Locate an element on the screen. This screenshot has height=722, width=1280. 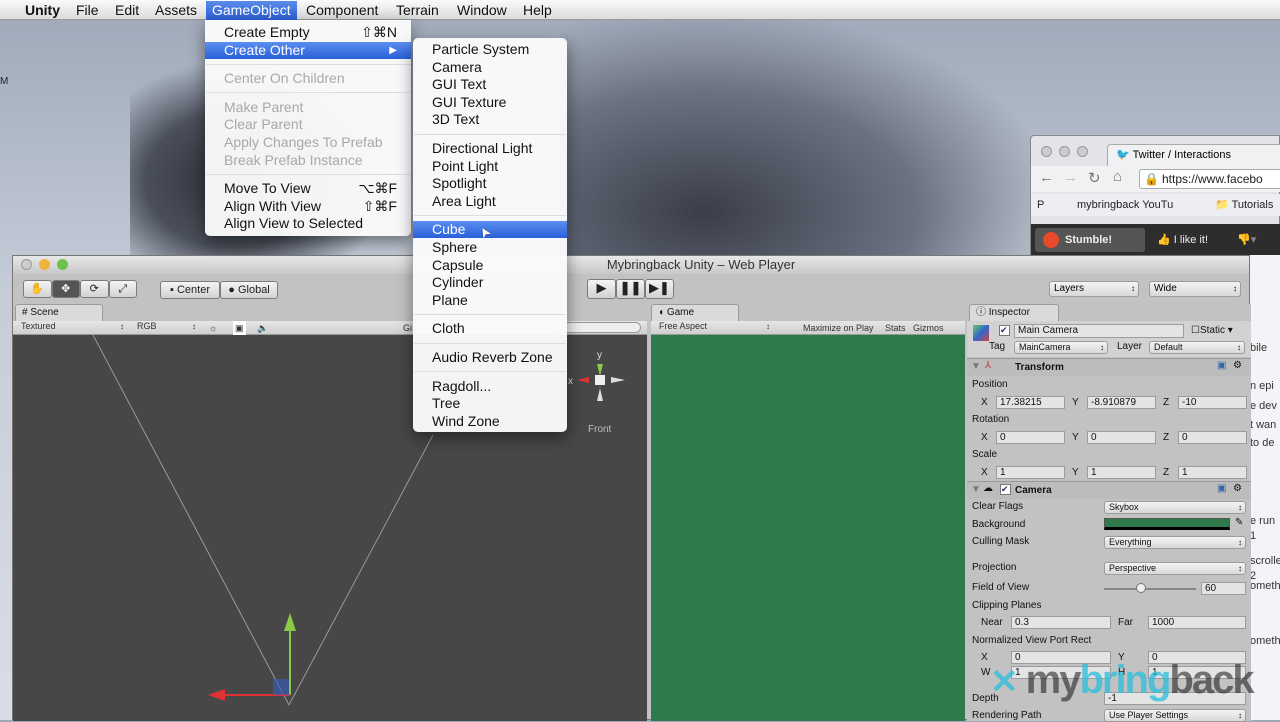
menu-file: File is located at coordinates (87, 10).